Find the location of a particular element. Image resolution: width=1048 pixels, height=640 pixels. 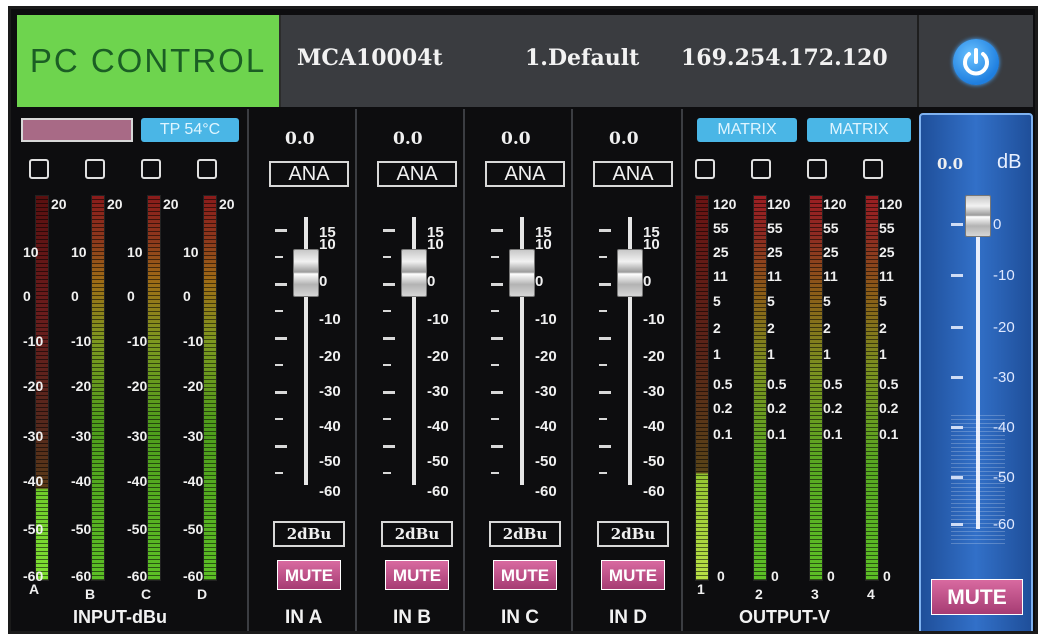

input-tick-label: -20 is located at coordinates (81, 386).